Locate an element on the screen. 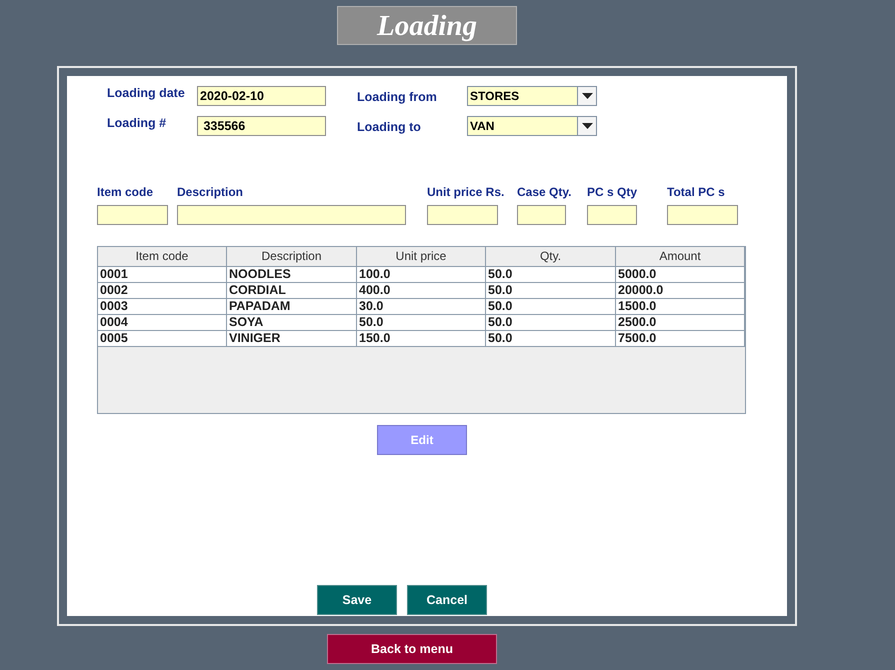 The image size is (895, 670). table-cell: 100.0 is located at coordinates (421, 275).